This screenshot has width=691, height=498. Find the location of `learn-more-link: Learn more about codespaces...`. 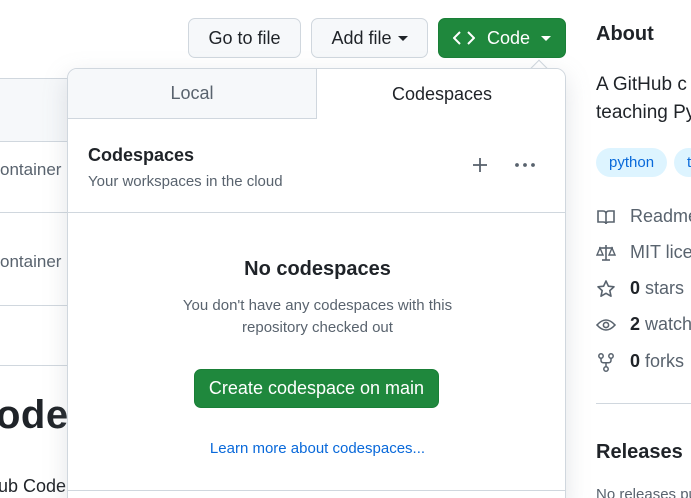

learn-more-link: Learn more about codespaces... is located at coordinates (316, 448).